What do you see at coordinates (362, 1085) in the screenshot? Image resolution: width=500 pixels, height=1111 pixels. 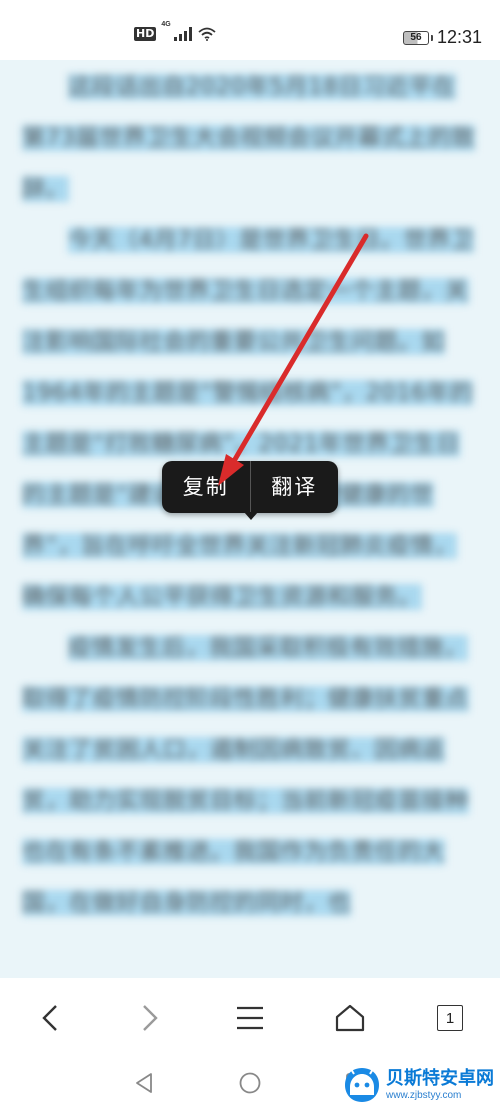 I see `watermark-logo-icon` at bounding box center [362, 1085].